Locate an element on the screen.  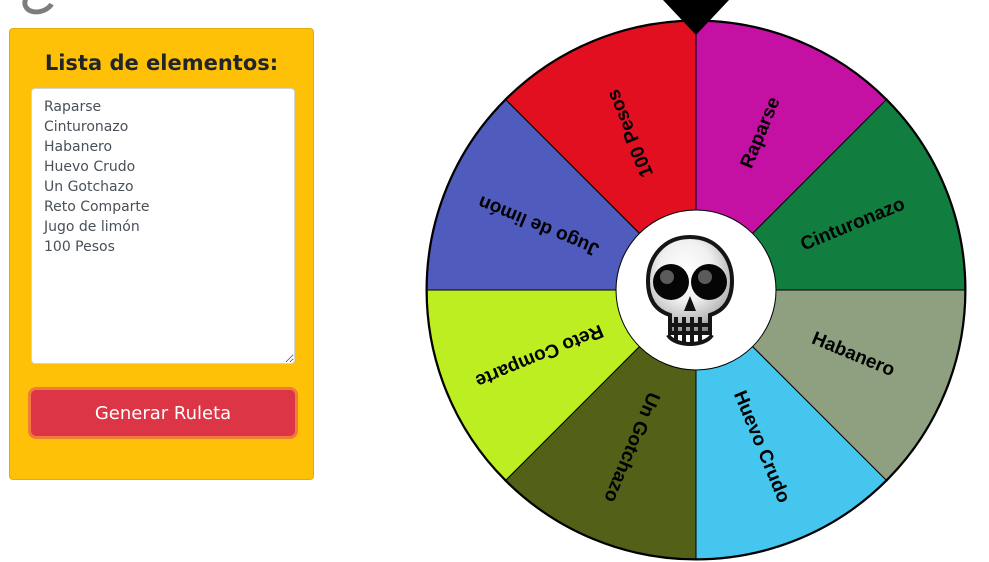
skull-icon is located at coordinates (690, 290).